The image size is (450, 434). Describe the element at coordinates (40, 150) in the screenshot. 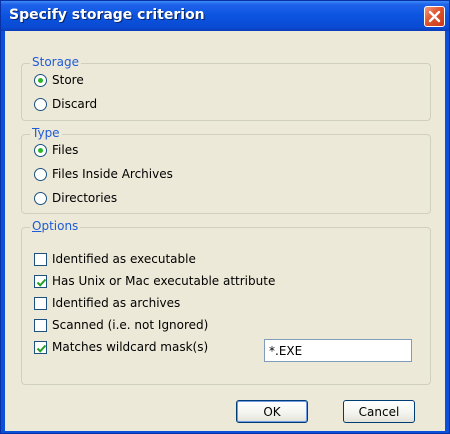

I see `radio-files-indicator` at that location.